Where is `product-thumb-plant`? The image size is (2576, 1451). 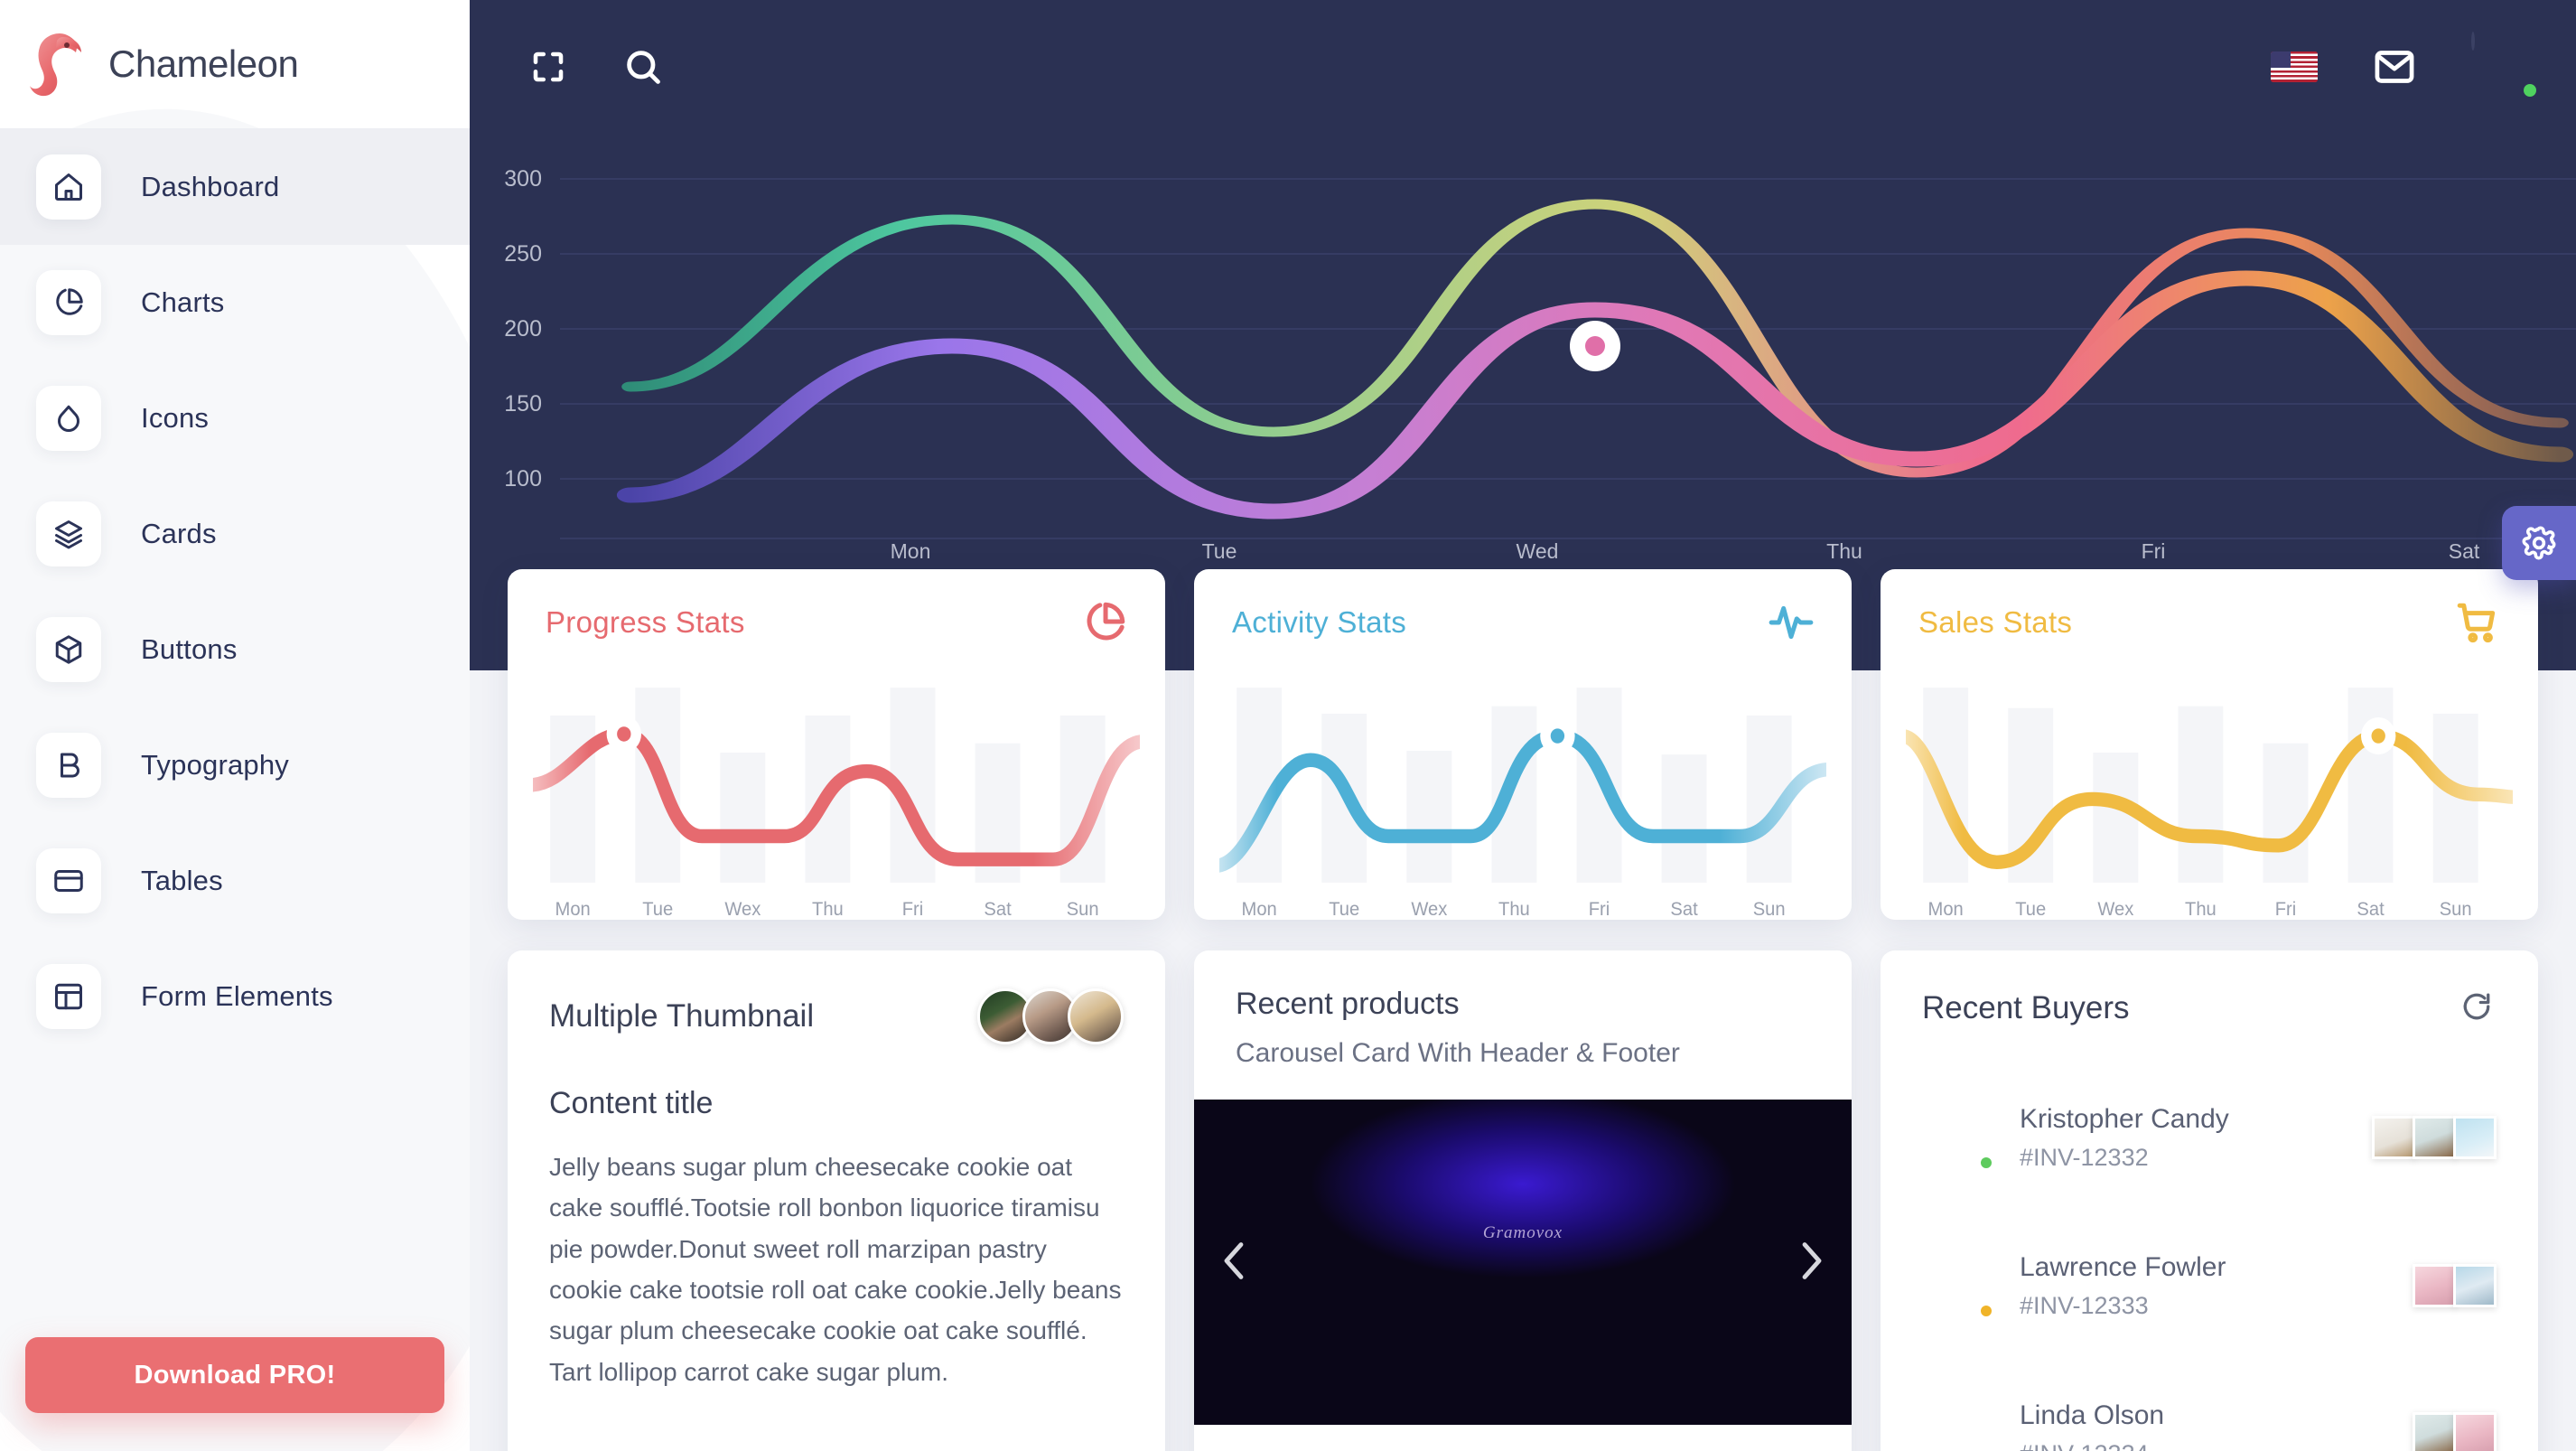 product-thumb-plant is located at coordinates (2475, 1137).